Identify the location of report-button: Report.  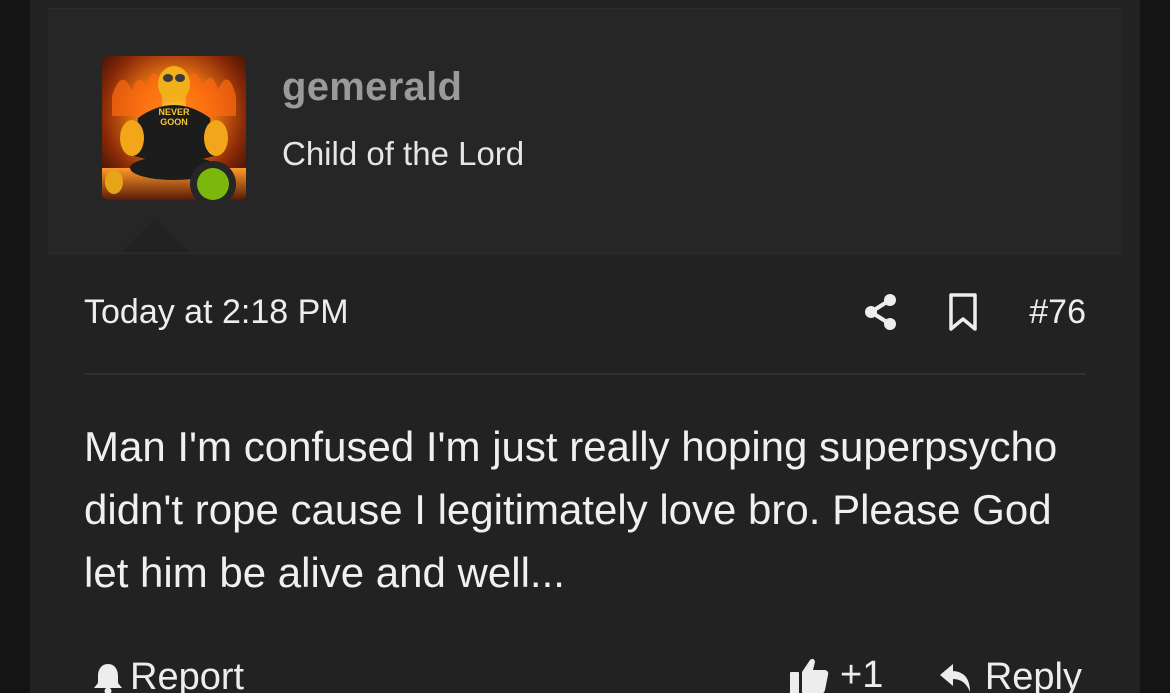
(168, 674).